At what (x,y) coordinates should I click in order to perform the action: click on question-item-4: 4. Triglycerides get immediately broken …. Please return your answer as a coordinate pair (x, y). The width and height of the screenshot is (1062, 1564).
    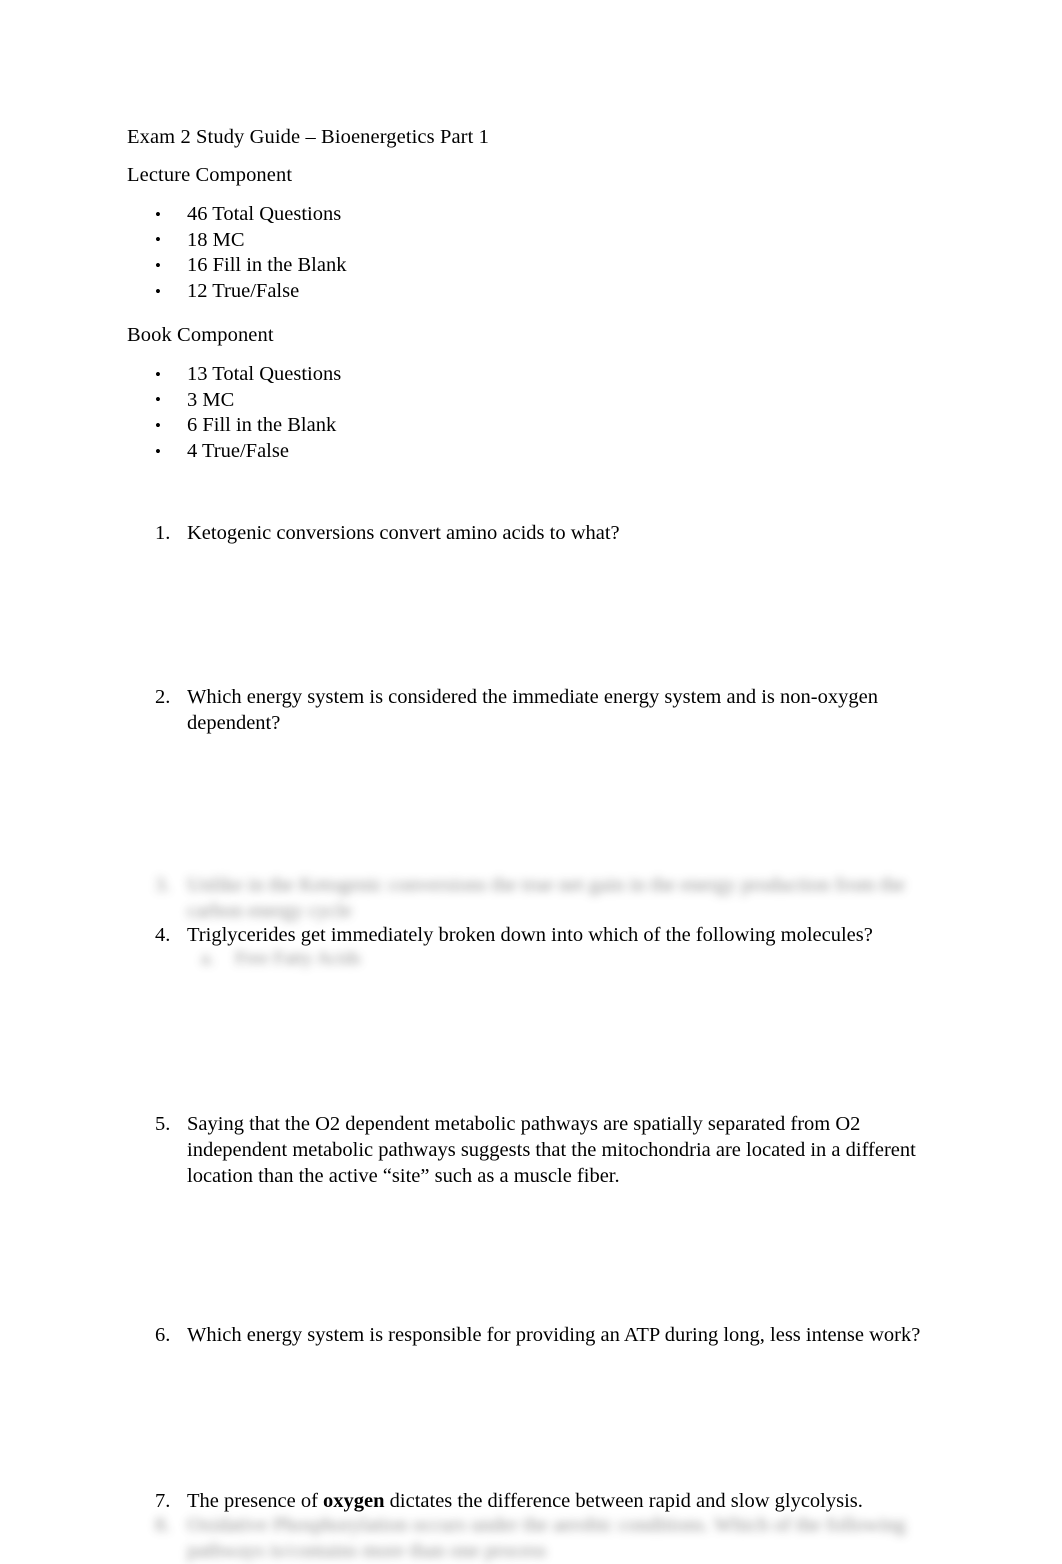
    Looking at the image, I should click on (532, 935).